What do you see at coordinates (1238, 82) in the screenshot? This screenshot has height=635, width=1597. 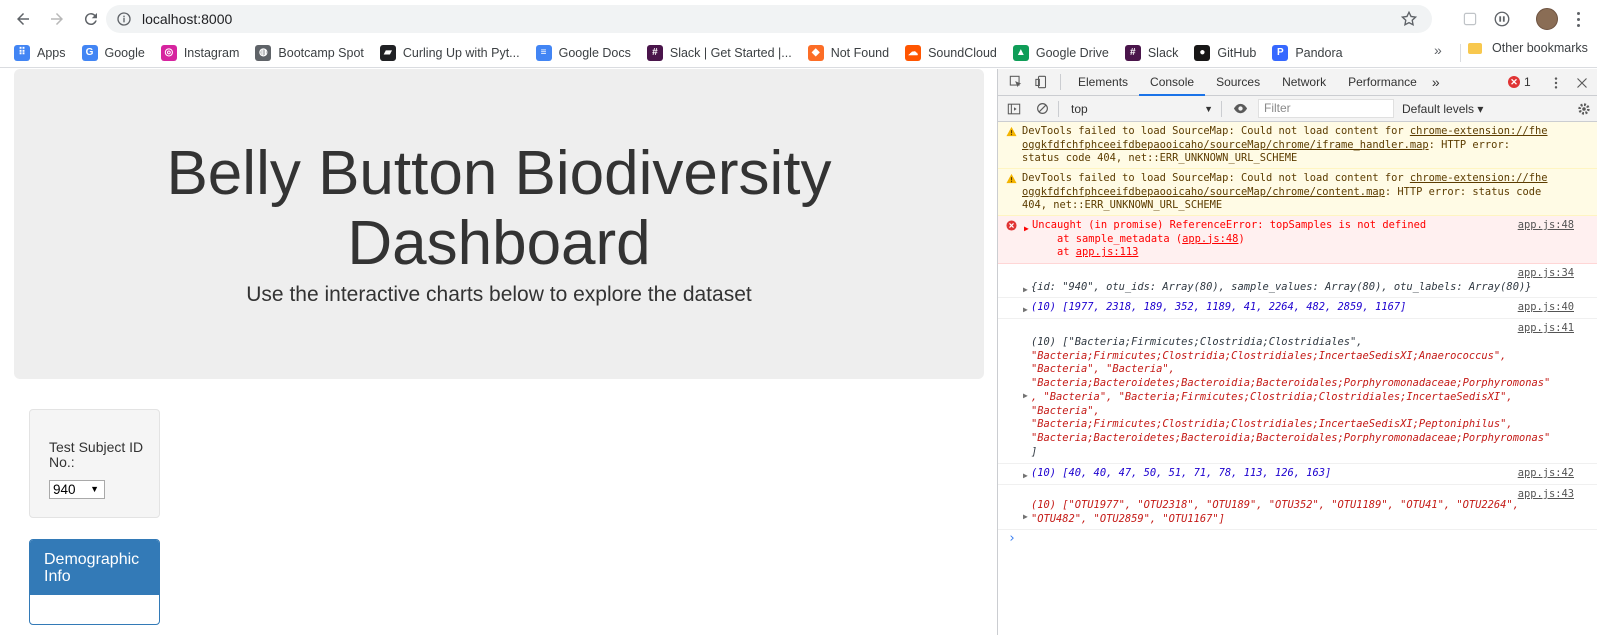 I see `devtools-tab-sources: Sources` at bounding box center [1238, 82].